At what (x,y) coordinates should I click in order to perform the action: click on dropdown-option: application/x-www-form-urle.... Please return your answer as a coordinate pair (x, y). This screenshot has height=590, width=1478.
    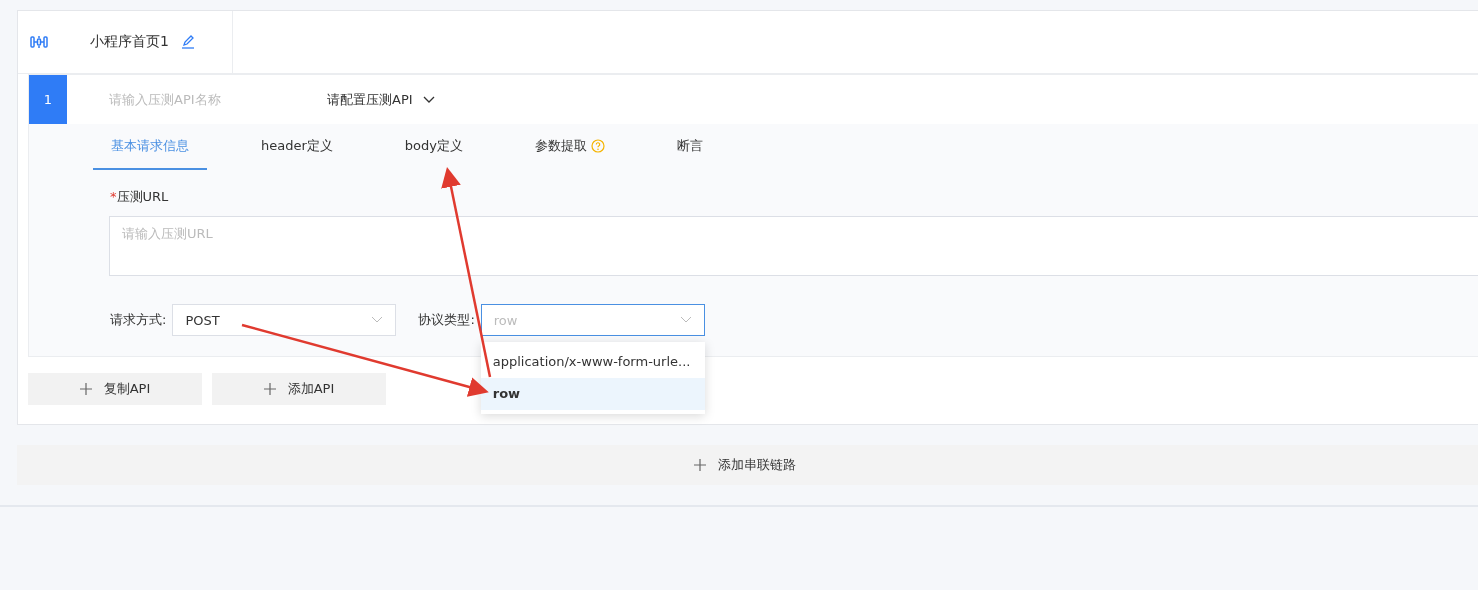
    Looking at the image, I should click on (592, 362).